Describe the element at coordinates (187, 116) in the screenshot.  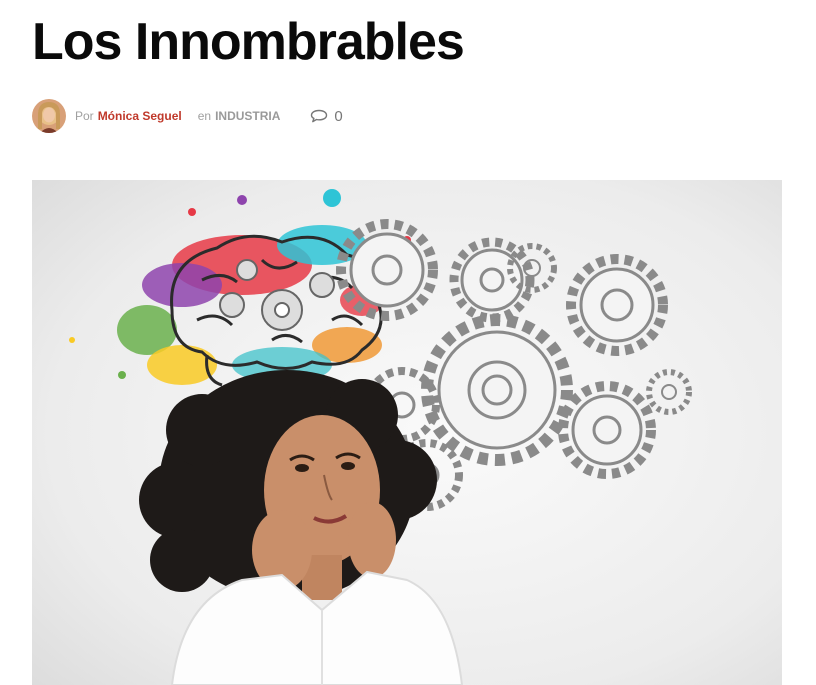
I see `post-meta: Por Mónica Seguel en INDUSTRIA 0` at that location.